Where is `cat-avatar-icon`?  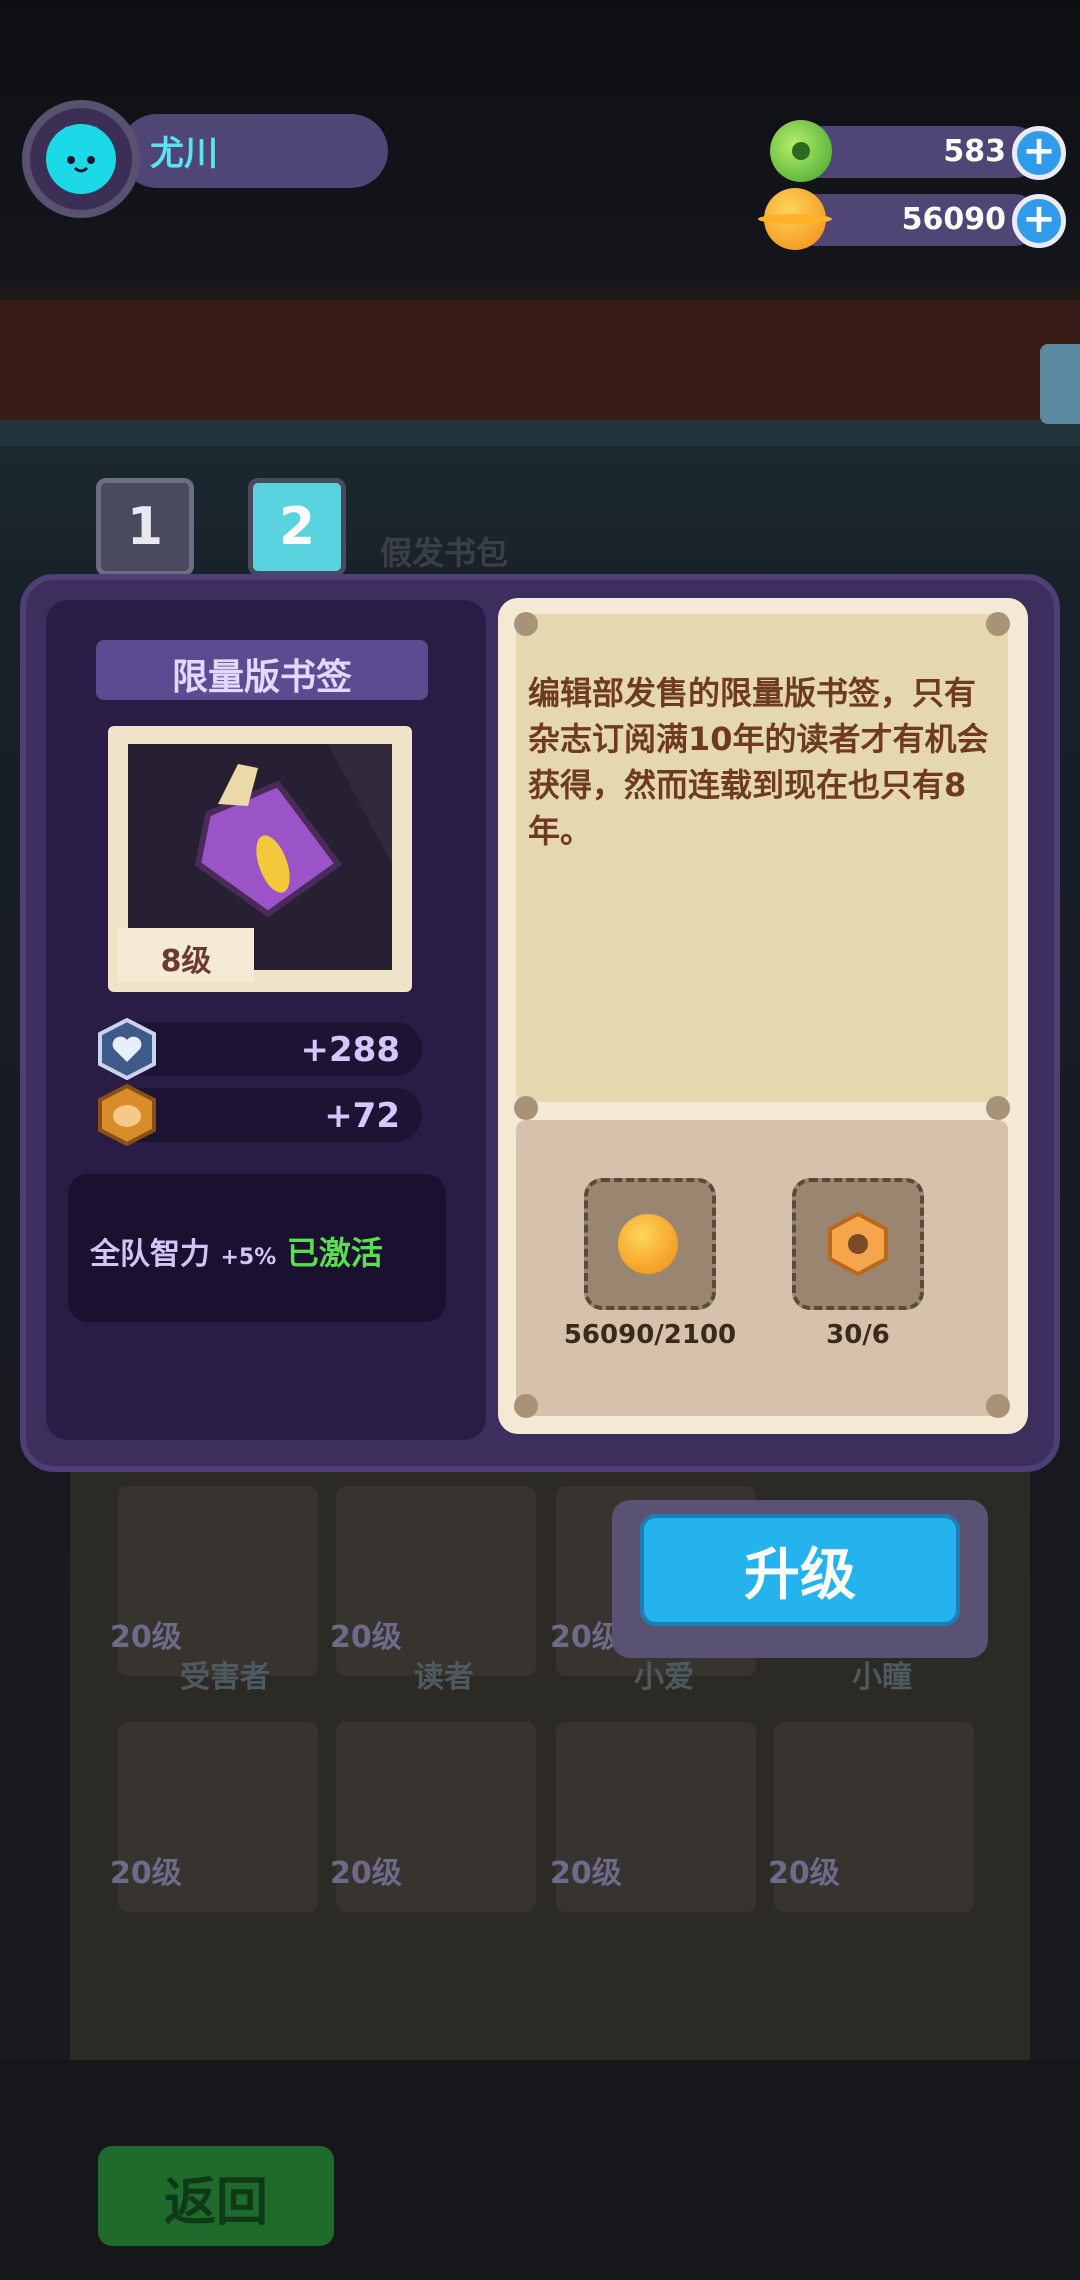
cat-avatar-icon is located at coordinates (81, 159).